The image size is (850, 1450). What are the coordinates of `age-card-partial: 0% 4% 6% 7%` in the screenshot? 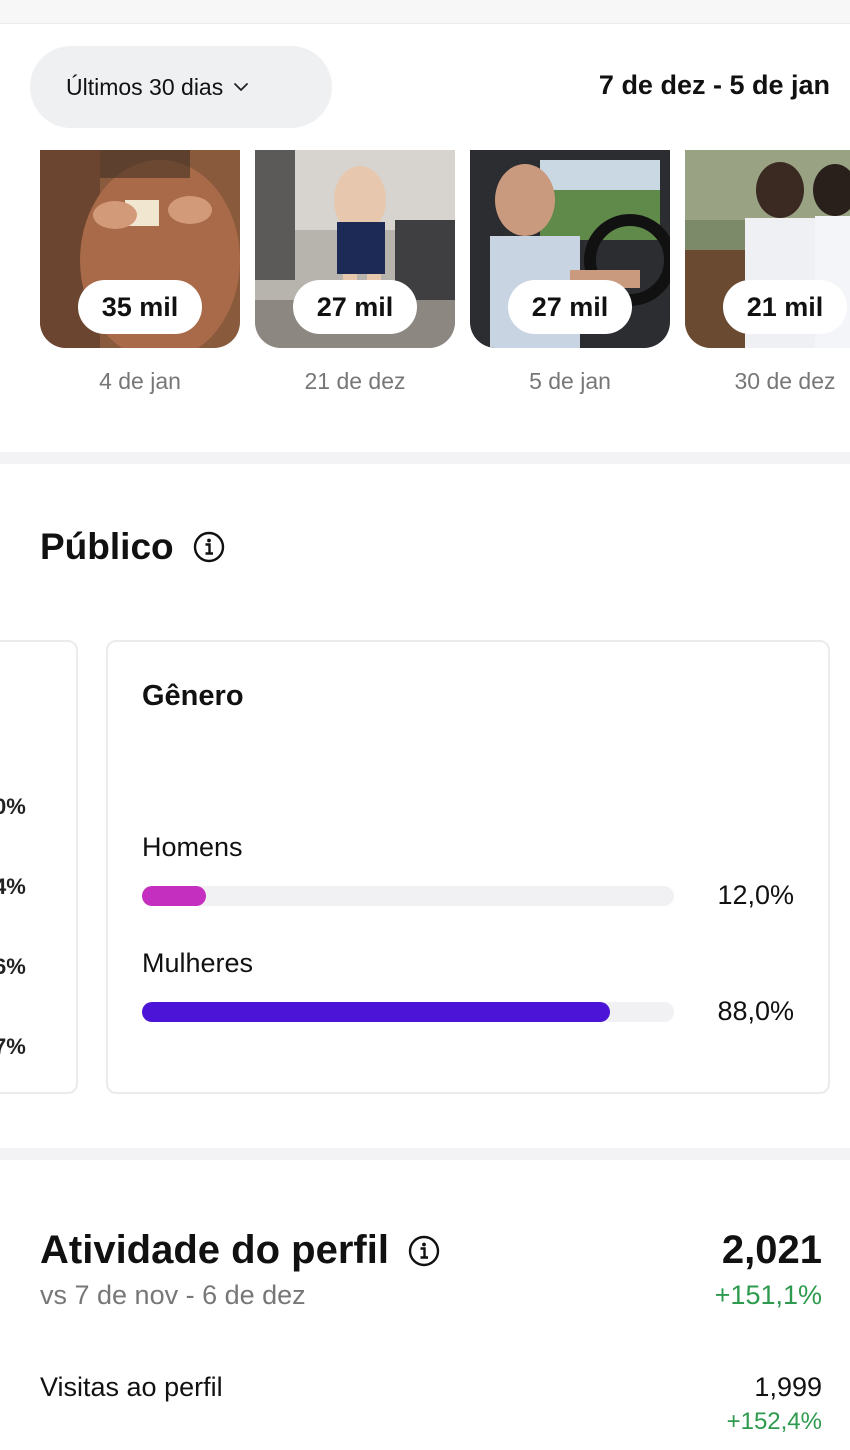 It's located at (39, 867).